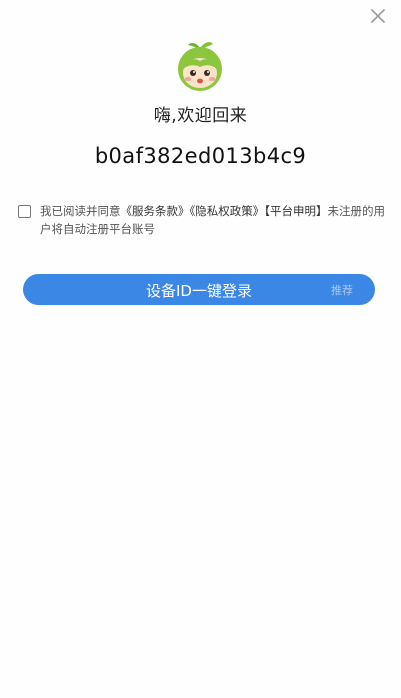 Image resolution: width=401 pixels, height=698 pixels. What do you see at coordinates (24, 211) in the screenshot?
I see `agreement-checkbox` at bounding box center [24, 211].